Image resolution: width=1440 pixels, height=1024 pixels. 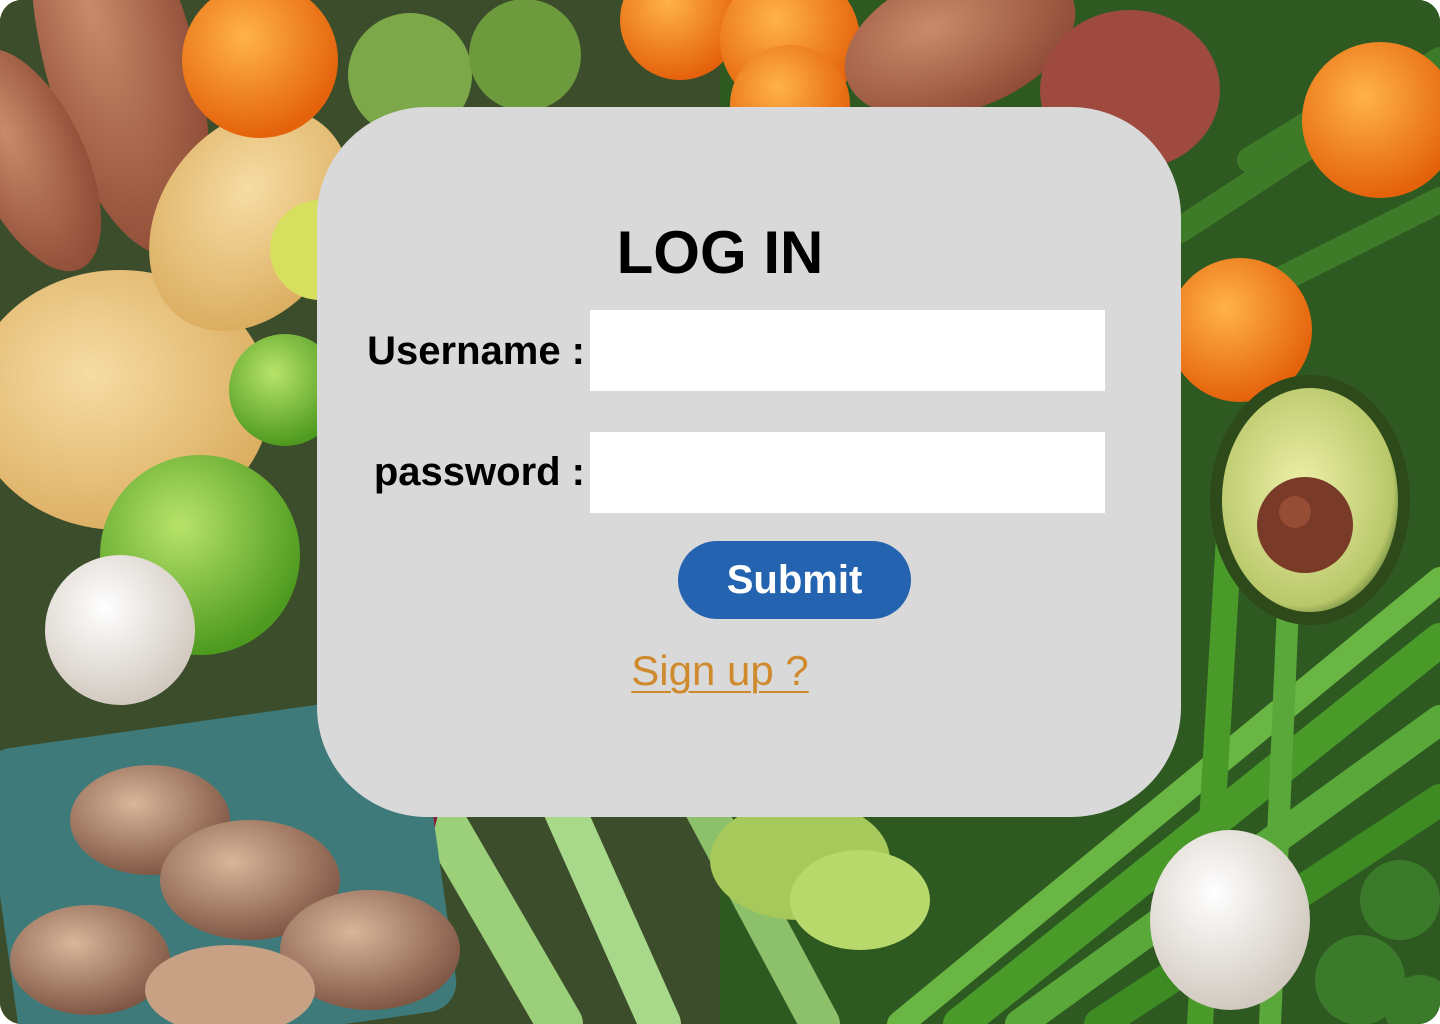 What do you see at coordinates (720, 252) in the screenshot?
I see `login-title: LOG IN` at bounding box center [720, 252].